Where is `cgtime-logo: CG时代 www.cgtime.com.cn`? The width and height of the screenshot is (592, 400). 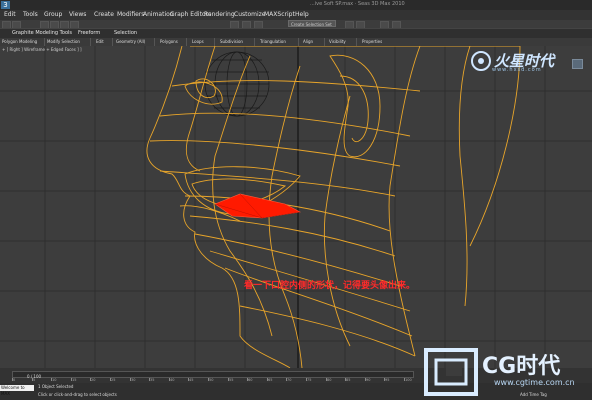 cgtime-logo: CG时代 www.cgtime.com.cn is located at coordinates (506, 373).